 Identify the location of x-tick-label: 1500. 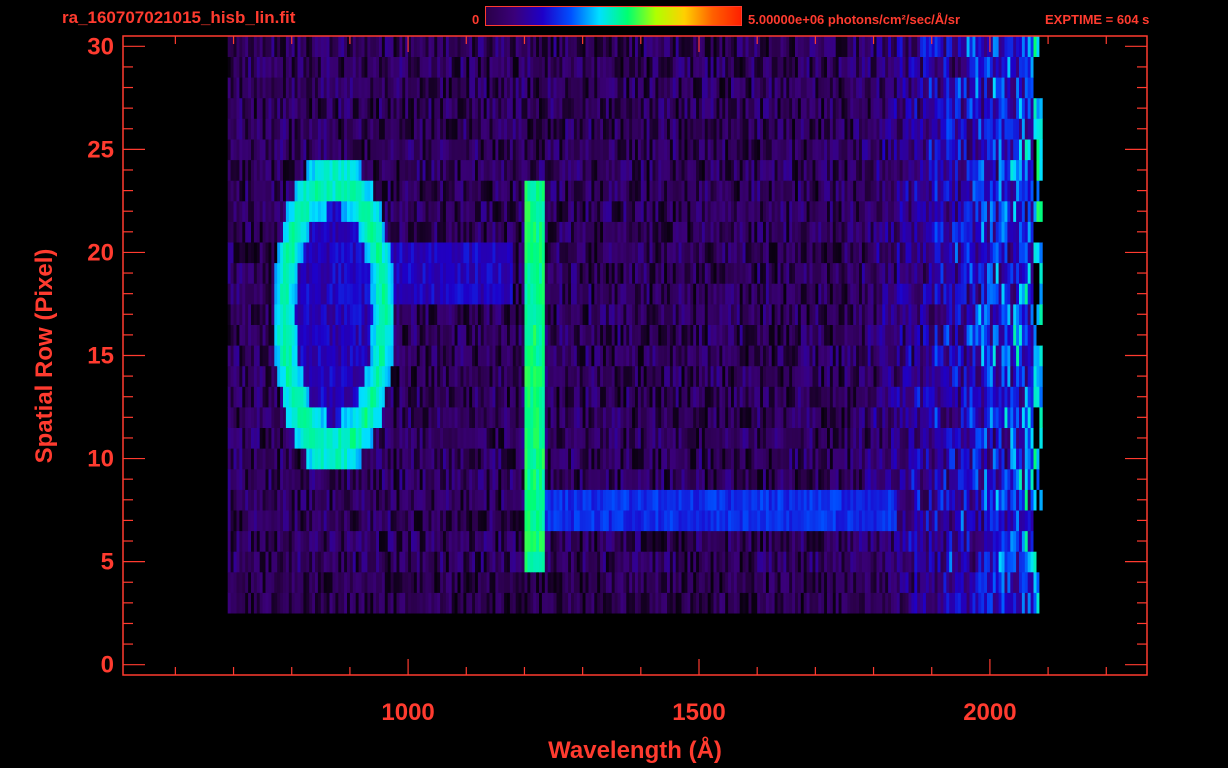
(698, 712).